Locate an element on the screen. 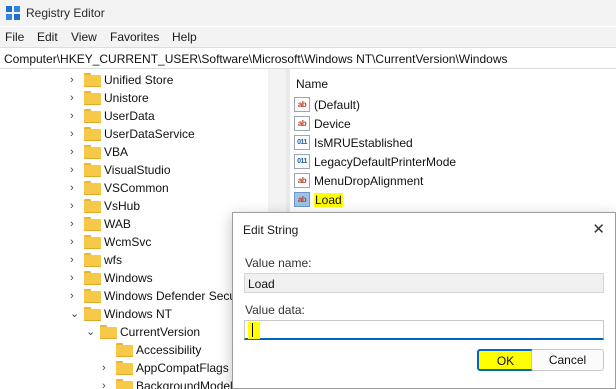  value-name: IsMRUEstablished is located at coordinates (363, 143).